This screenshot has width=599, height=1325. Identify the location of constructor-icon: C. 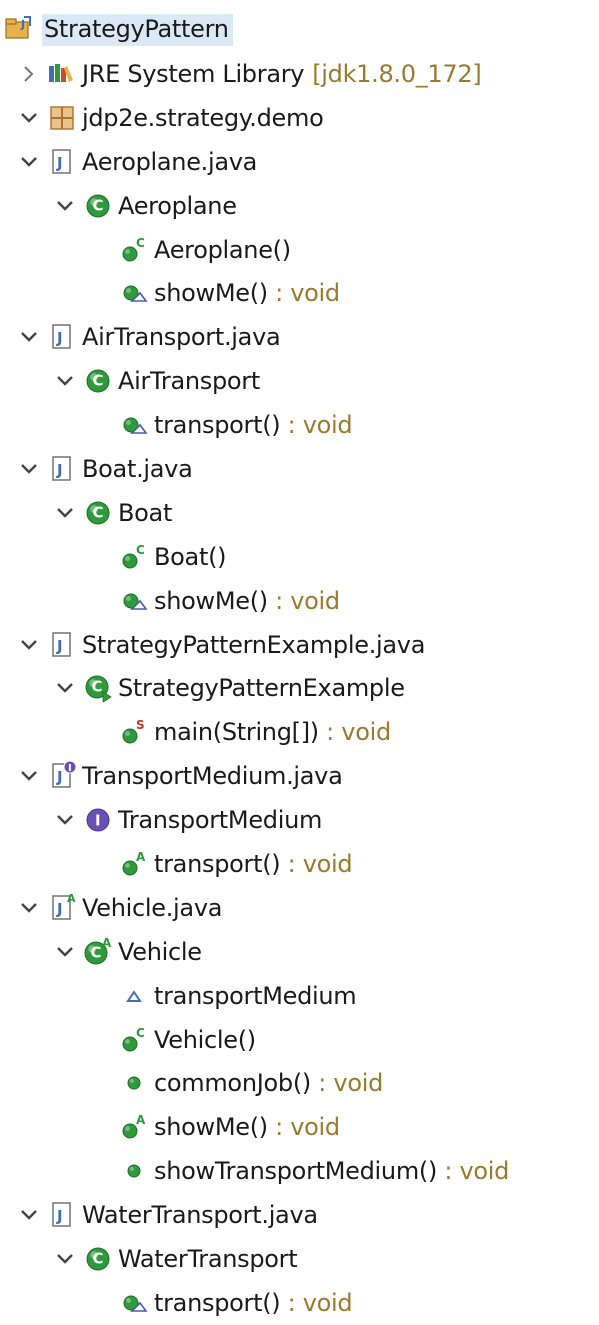
(134, 250).